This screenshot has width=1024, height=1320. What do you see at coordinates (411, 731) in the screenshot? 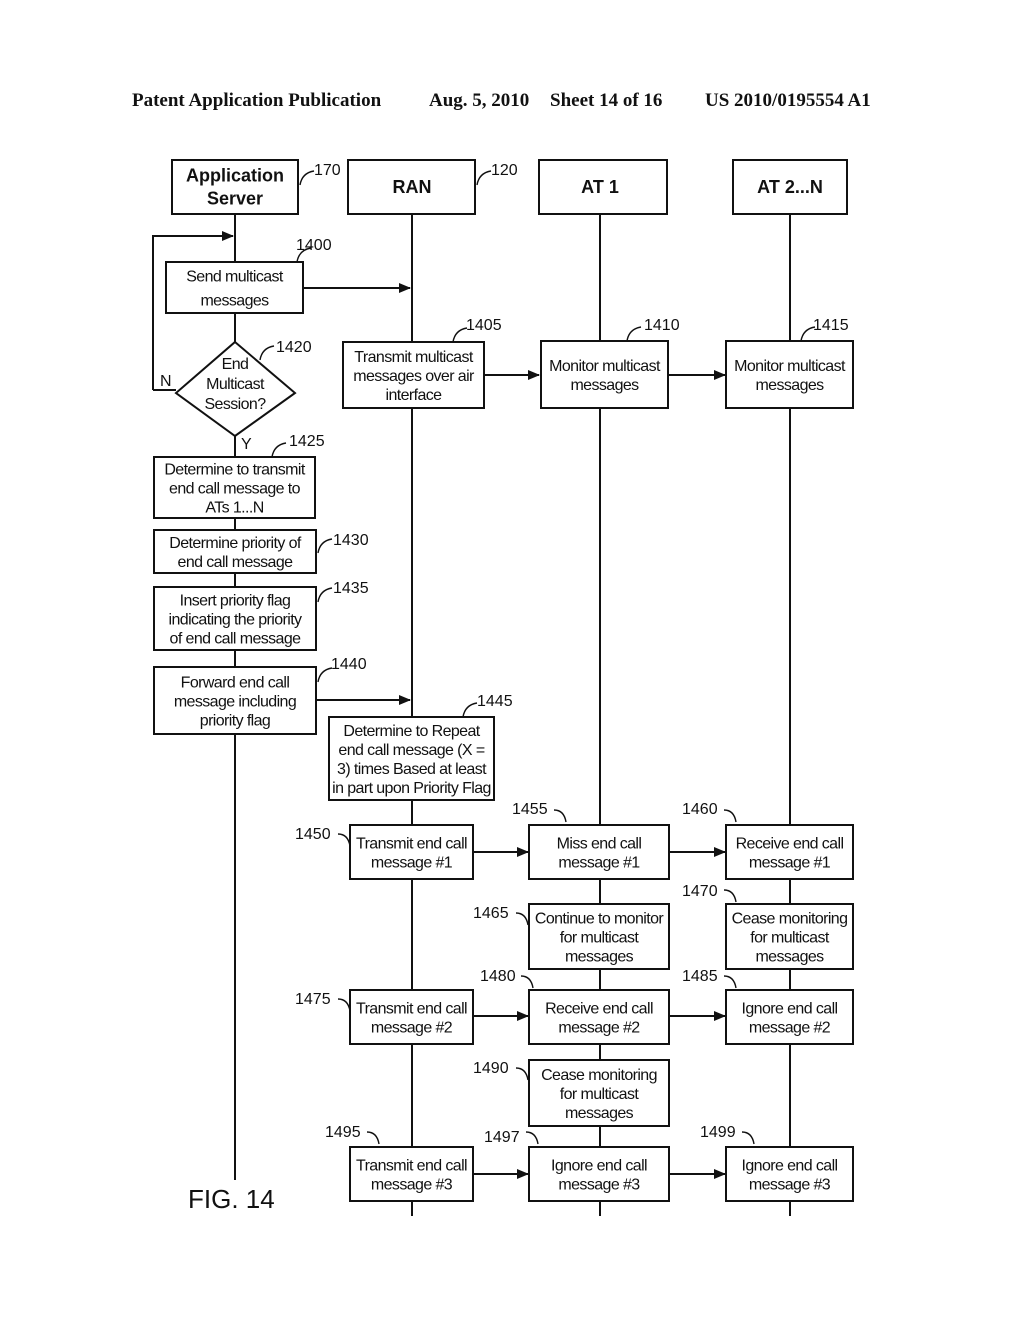
I see `step-text: Determine to Repeat` at bounding box center [411, 731].